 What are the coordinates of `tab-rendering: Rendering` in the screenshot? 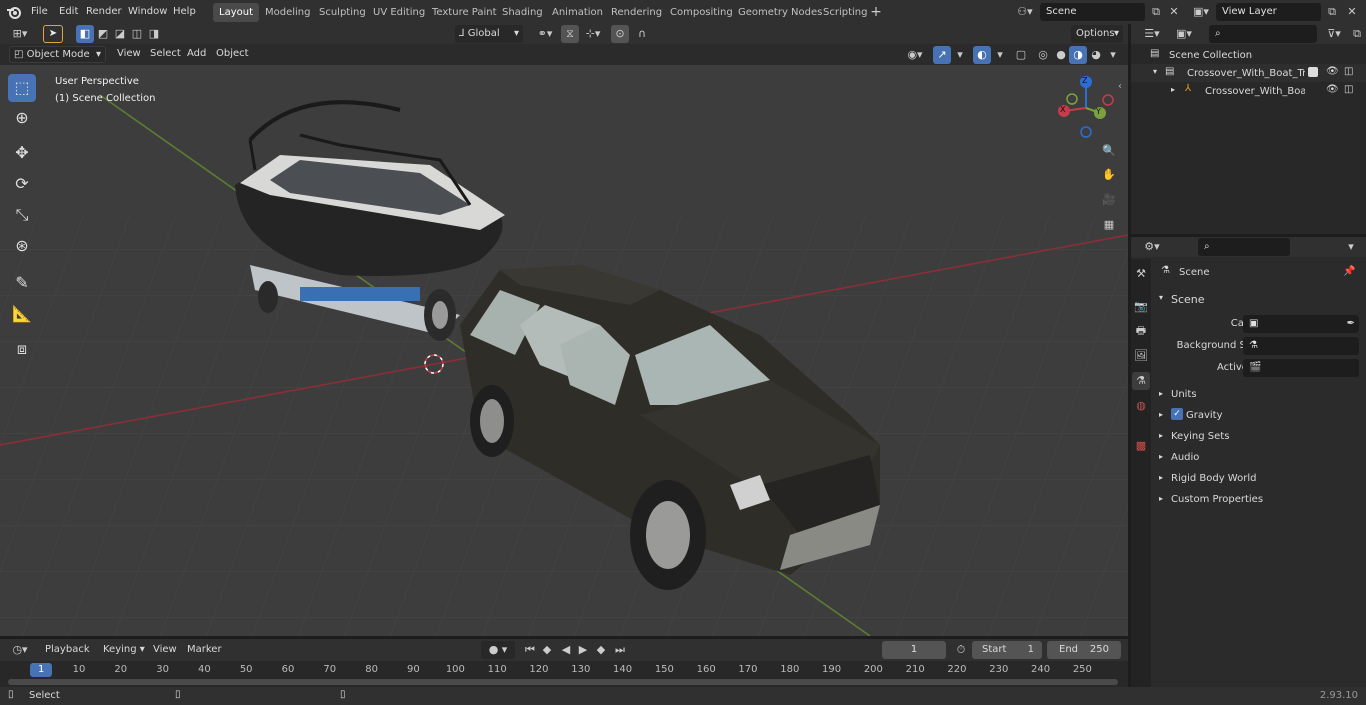 It's located at (636, 12).